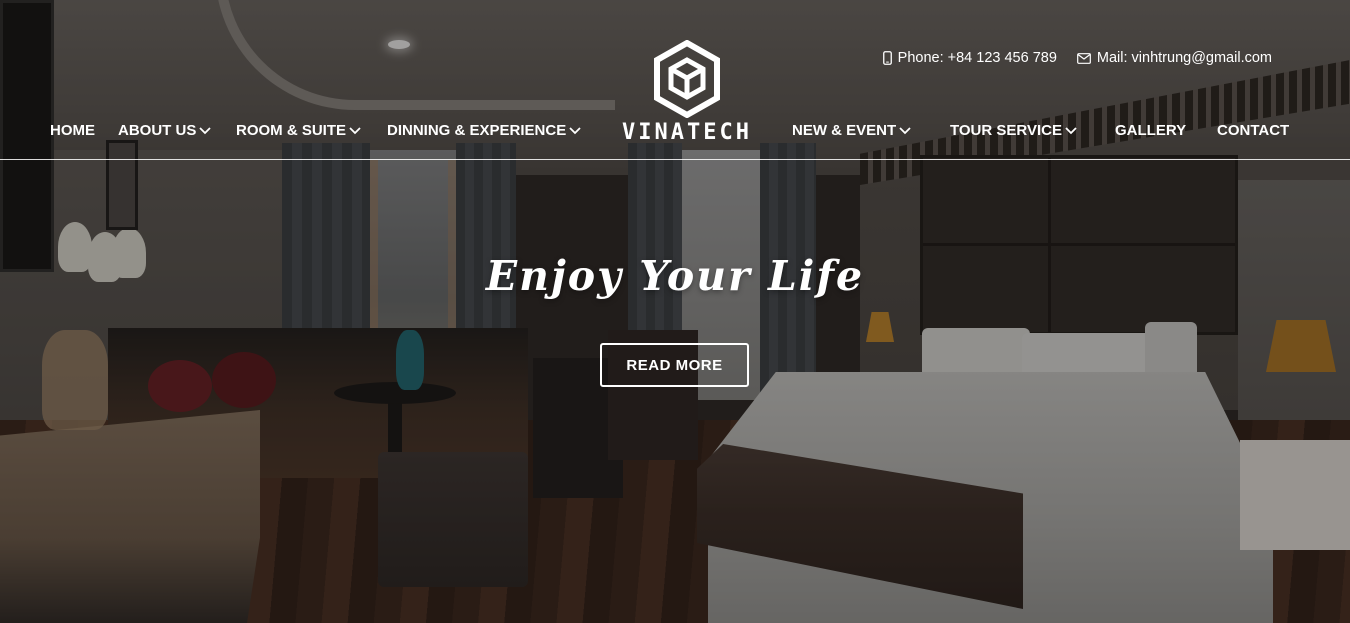 The width and height of the screenshot is (1350, 623). I want to click on phone-icon, so click(887, 58).